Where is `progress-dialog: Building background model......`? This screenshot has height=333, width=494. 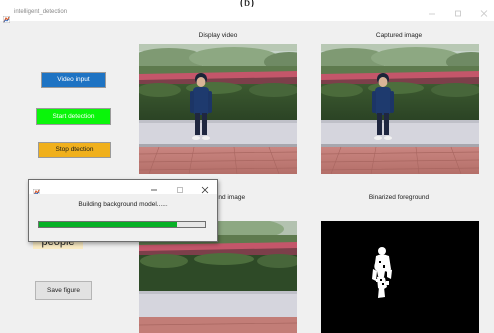
progress-dialog: Building background model...... is located at coordinates (123, 210).